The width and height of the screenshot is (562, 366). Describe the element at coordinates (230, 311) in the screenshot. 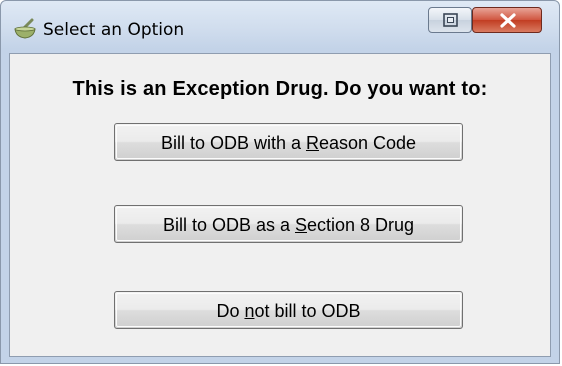

I see `option-label-prefix: Do` at that location.